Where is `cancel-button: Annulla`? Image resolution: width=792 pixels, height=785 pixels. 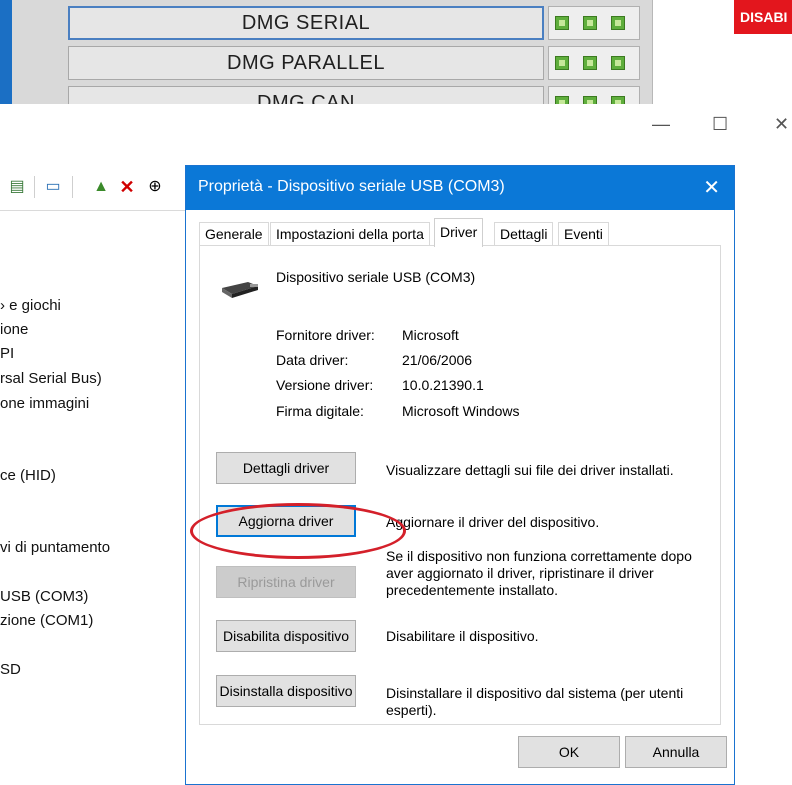
cancel-button: Annulla is located at coordinates (676, 752).